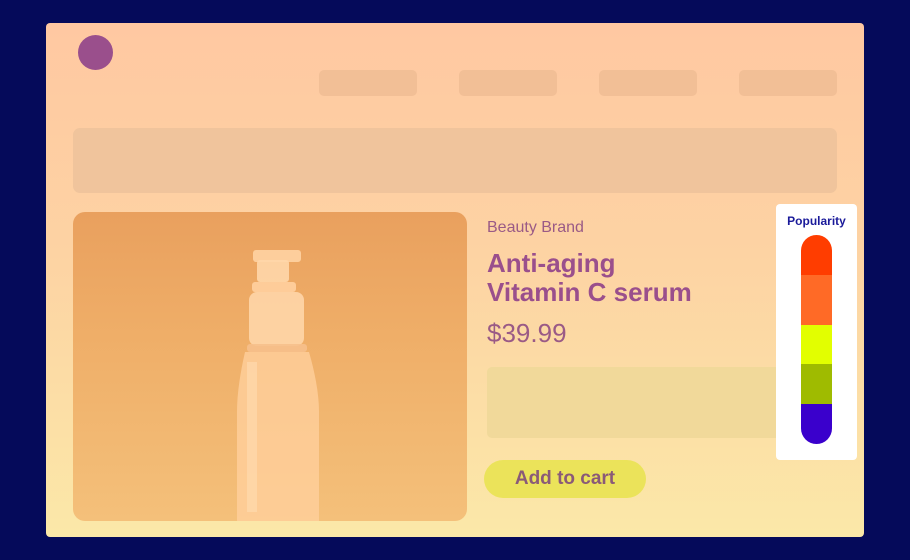  I want to click on popularity-card: Popularity, so click(816, 332).